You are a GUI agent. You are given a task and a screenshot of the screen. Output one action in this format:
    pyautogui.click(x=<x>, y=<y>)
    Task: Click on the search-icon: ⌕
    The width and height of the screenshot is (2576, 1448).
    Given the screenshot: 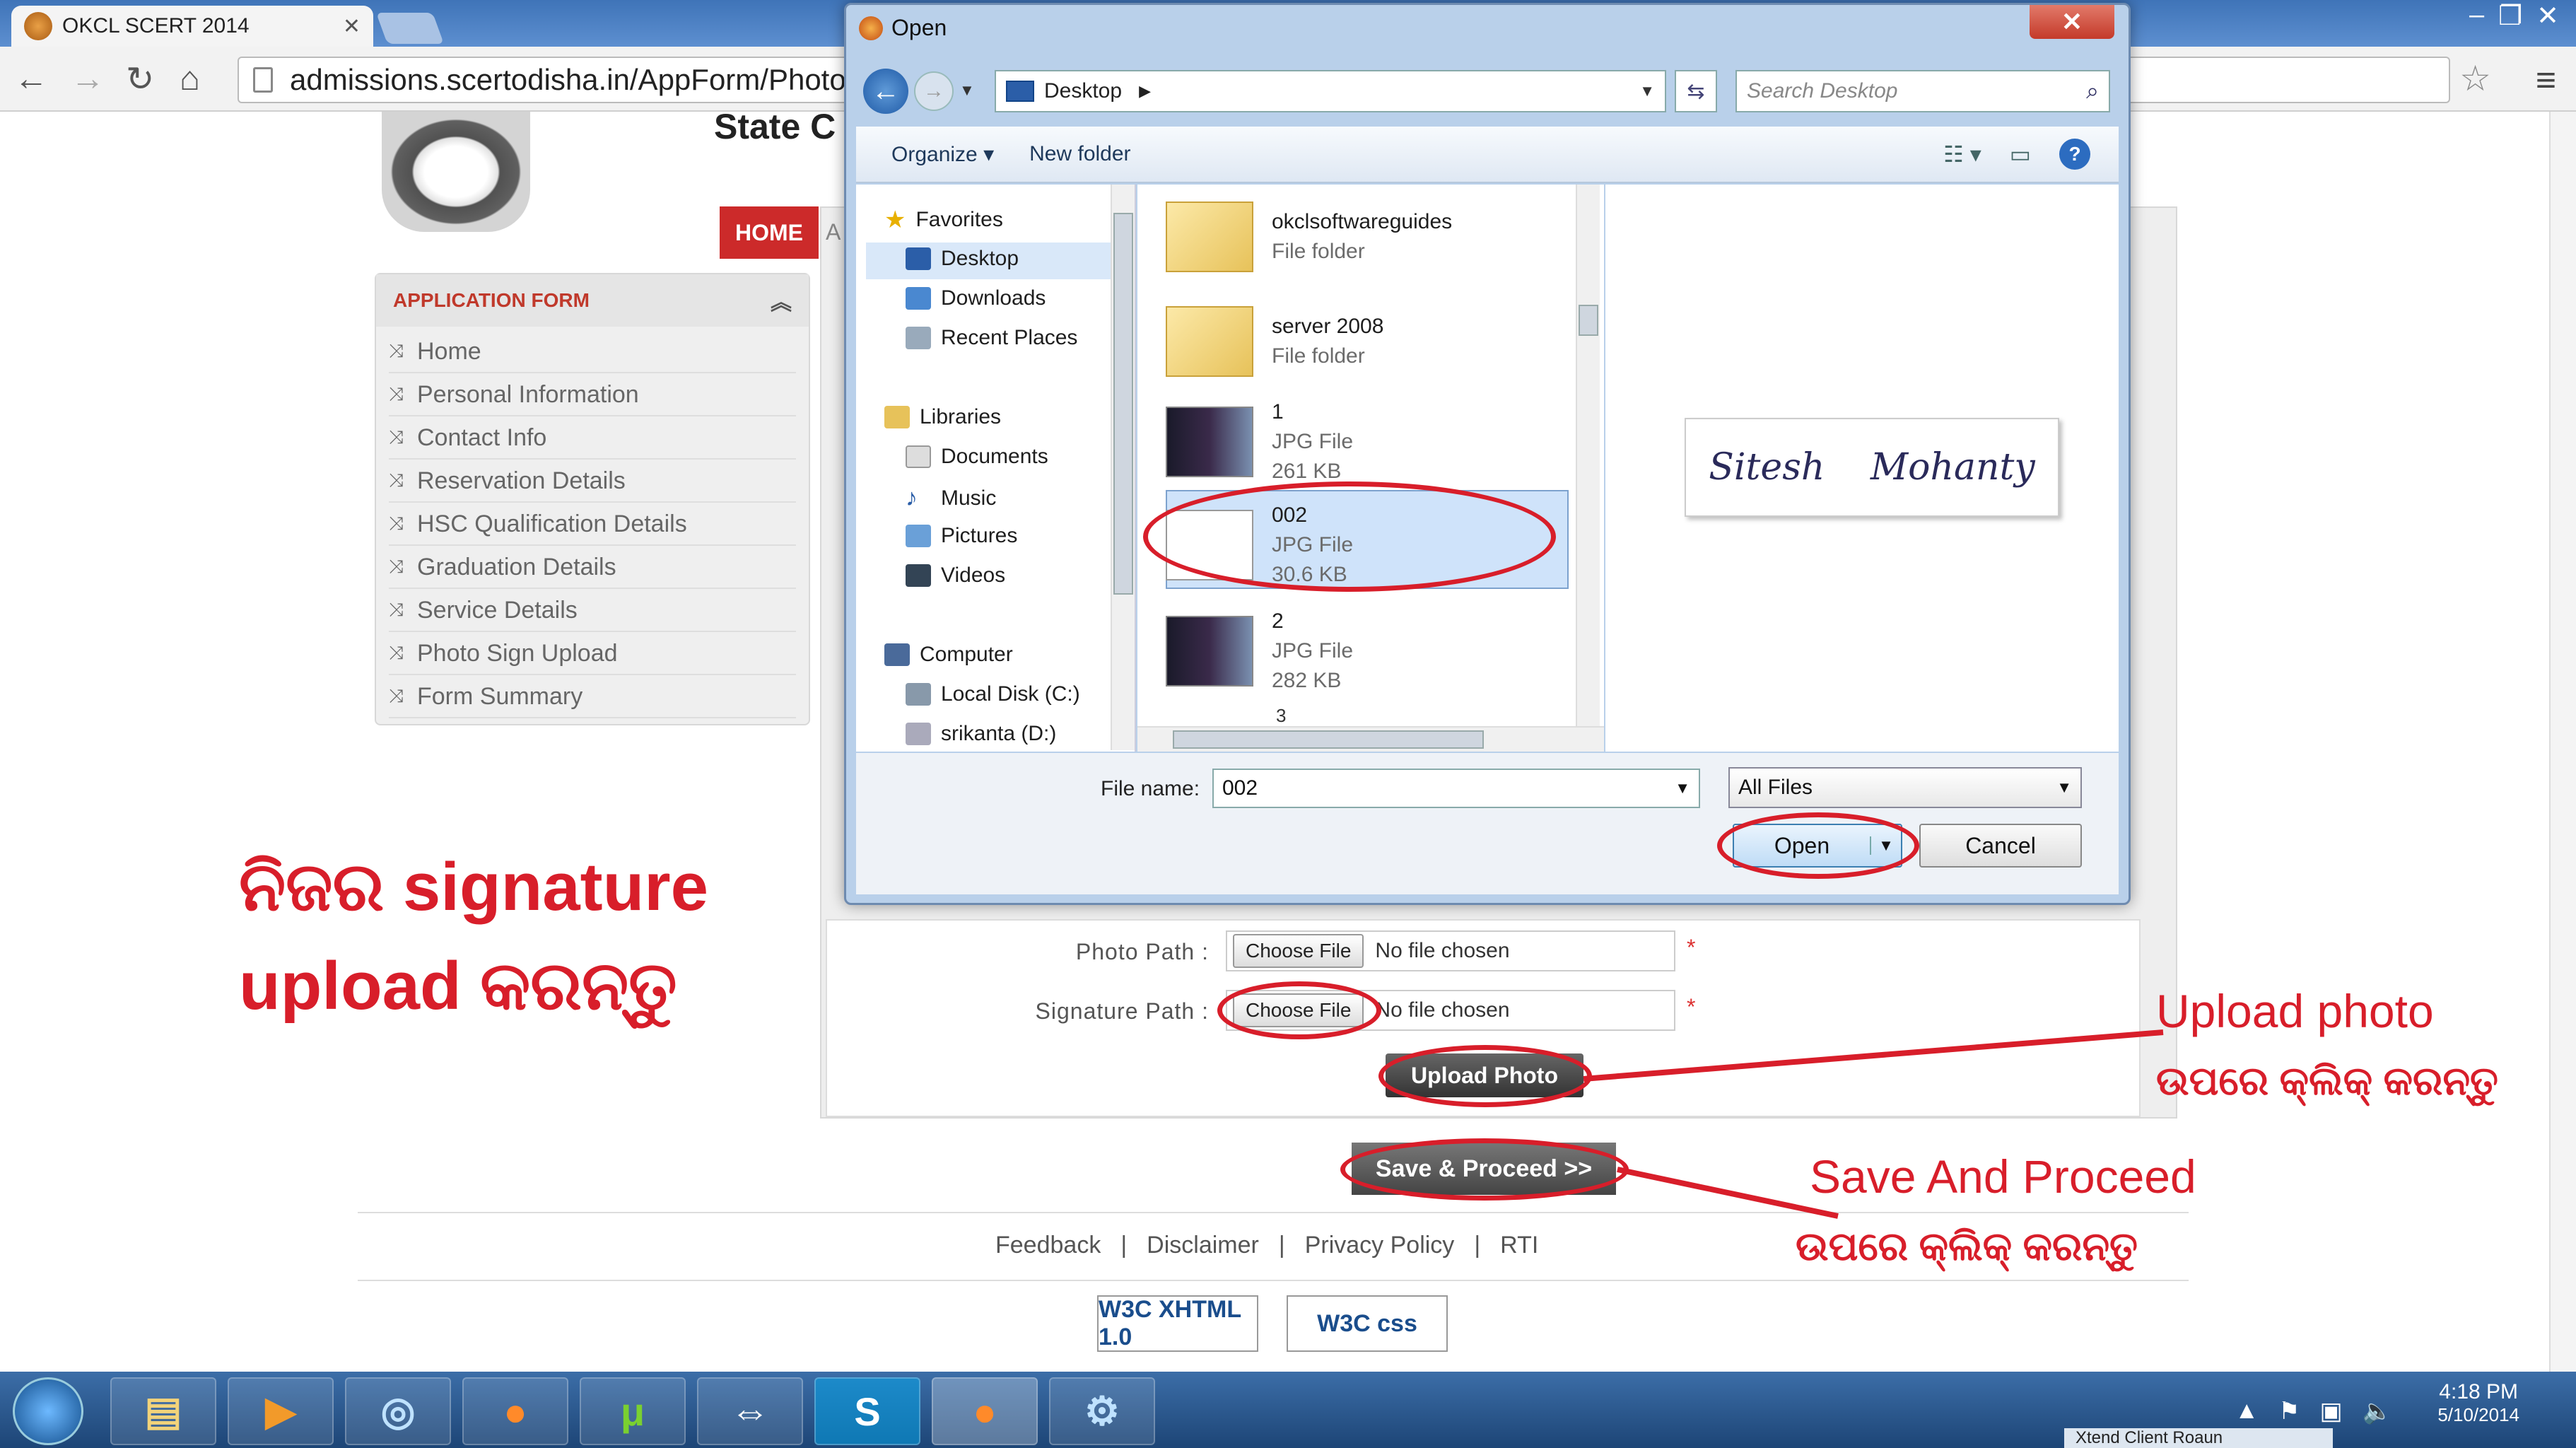 What is the action you would take?
    pyautogui.click(x=2092, y=91)
    